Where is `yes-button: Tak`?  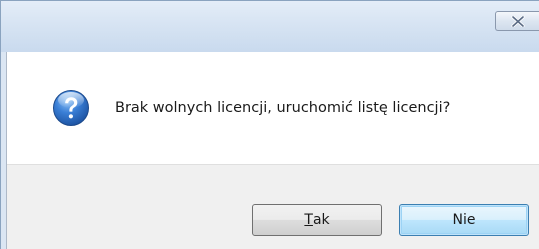 yes-button: Tak is located at coordinates (317, 220).